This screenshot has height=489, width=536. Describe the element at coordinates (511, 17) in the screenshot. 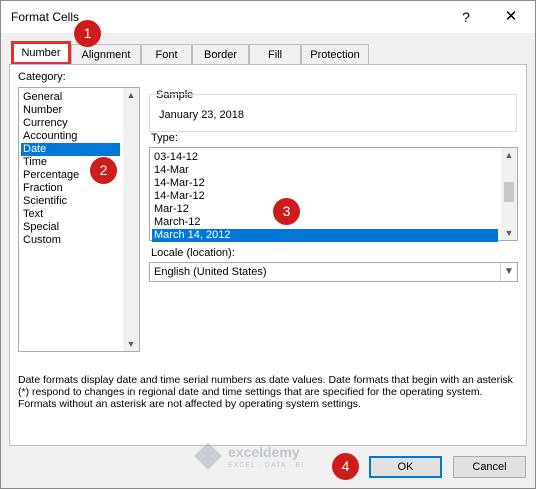

I see `close-icon: ✕` at that location.